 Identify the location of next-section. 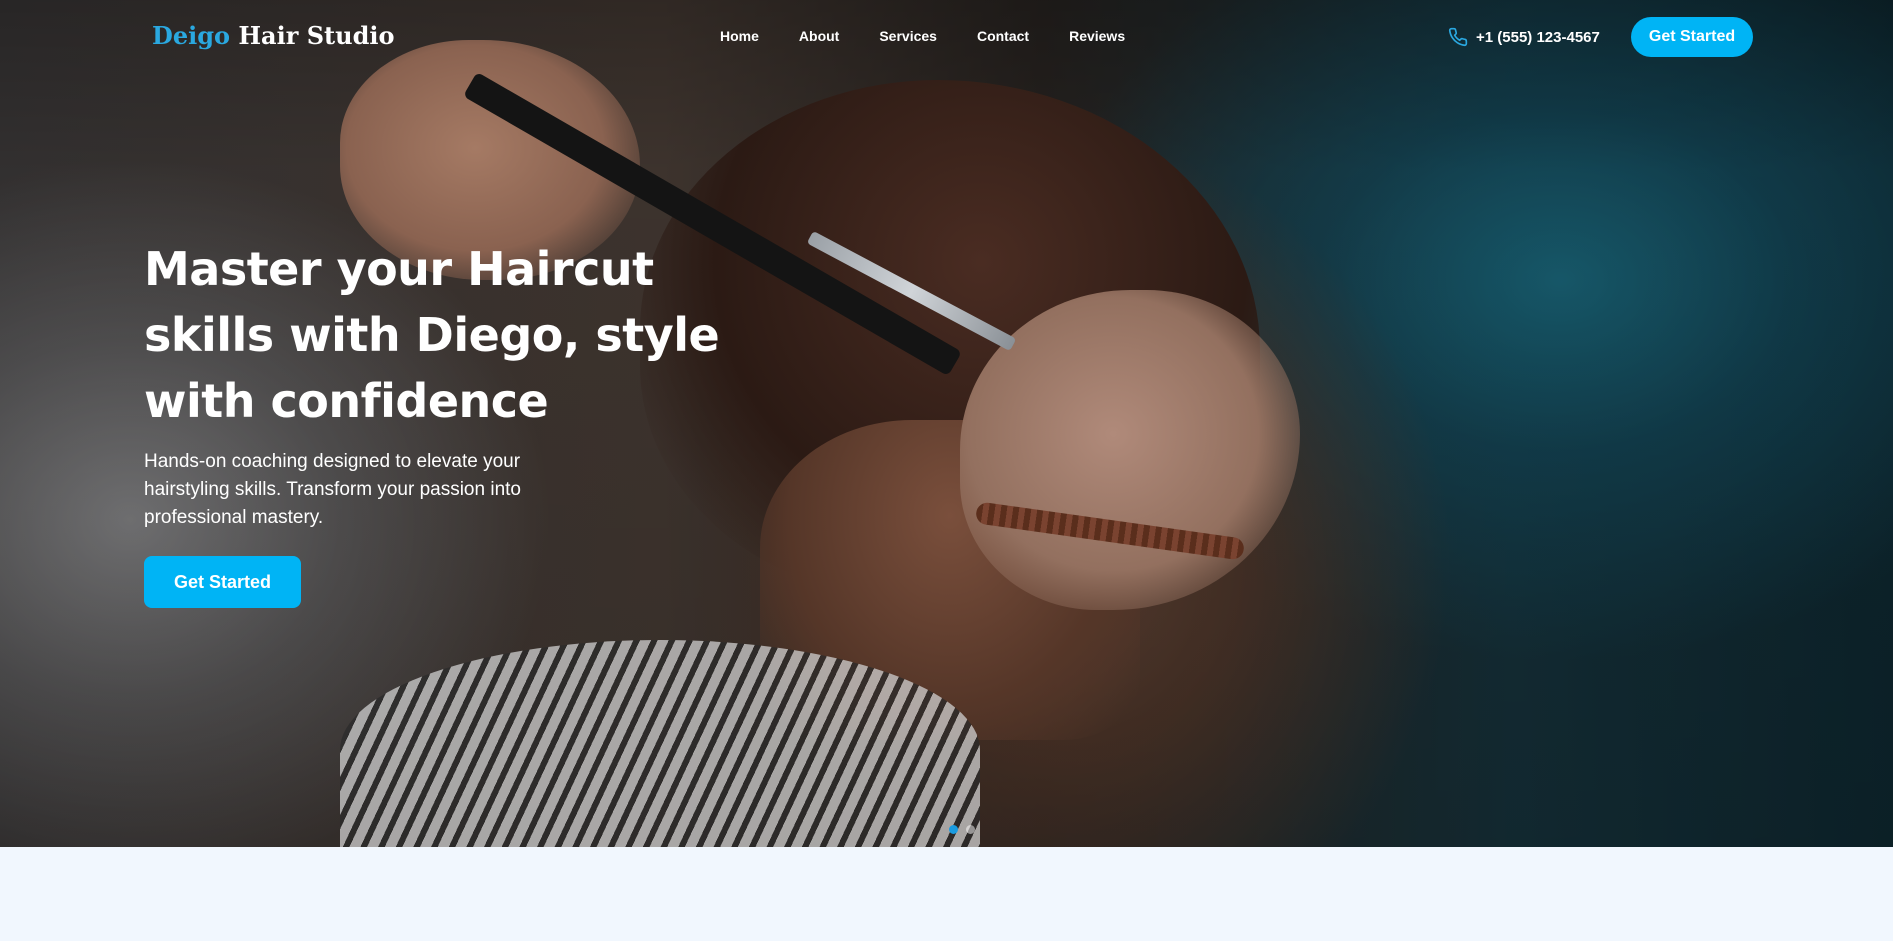
(946, 894).